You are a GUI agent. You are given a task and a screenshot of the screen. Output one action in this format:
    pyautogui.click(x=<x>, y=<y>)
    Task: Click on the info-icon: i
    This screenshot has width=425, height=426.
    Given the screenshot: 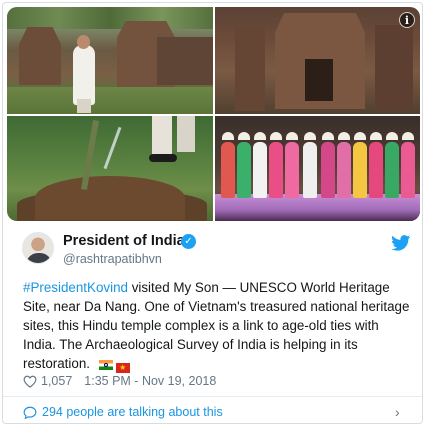 What is the action you would take?
    pyautogui.click(x=407, y=20)
    